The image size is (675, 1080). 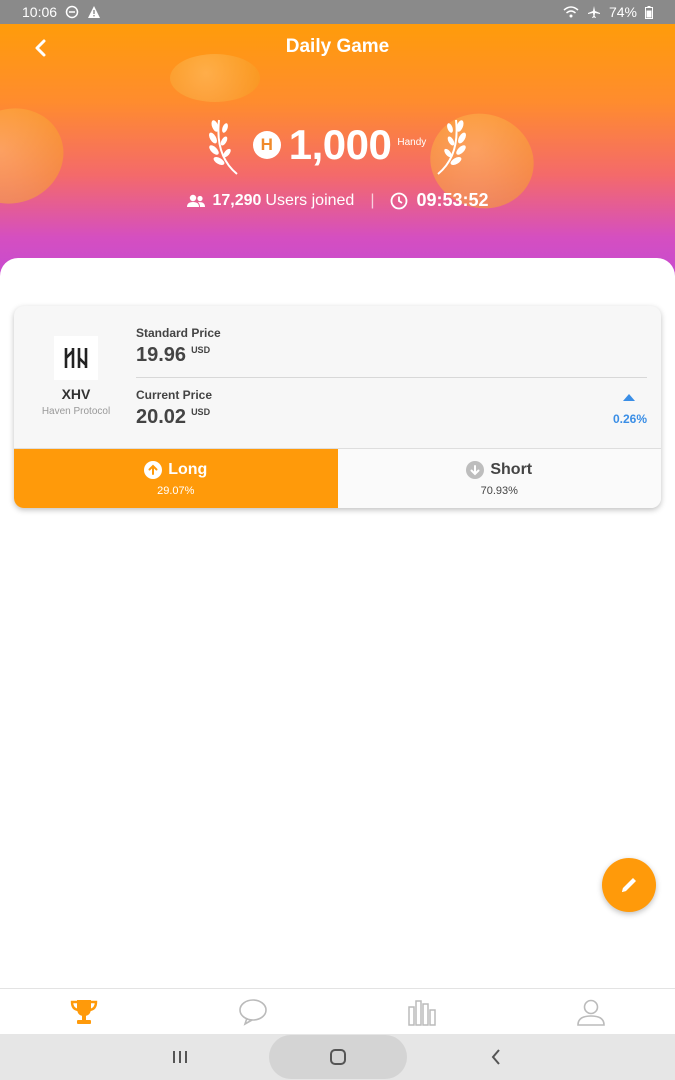 I want to click on users-count: 17,290, so click(x=237, y=200).